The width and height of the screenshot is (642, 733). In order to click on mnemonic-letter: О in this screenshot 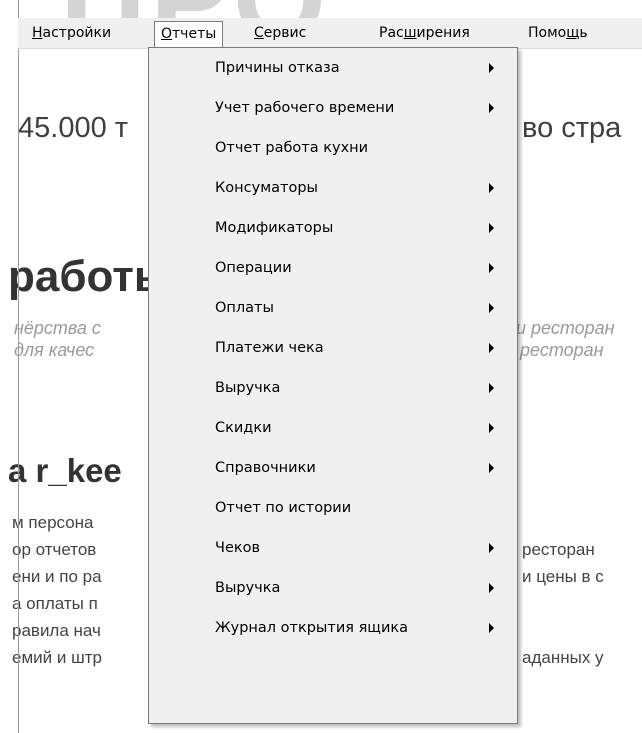, I will do `click(167, 34)`.